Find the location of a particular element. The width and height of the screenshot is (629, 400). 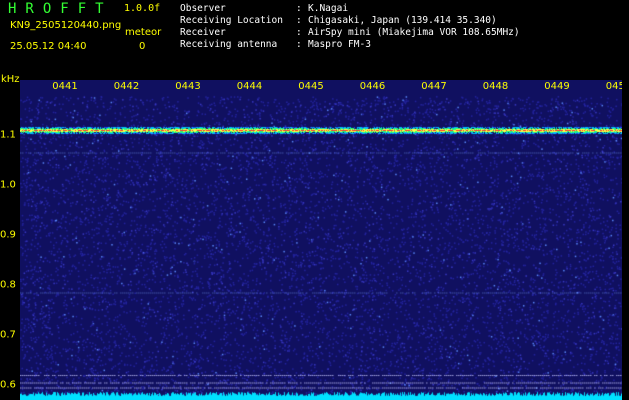

info-row-observer: Observer: K.Nagai is located at coordinates (264, 8).